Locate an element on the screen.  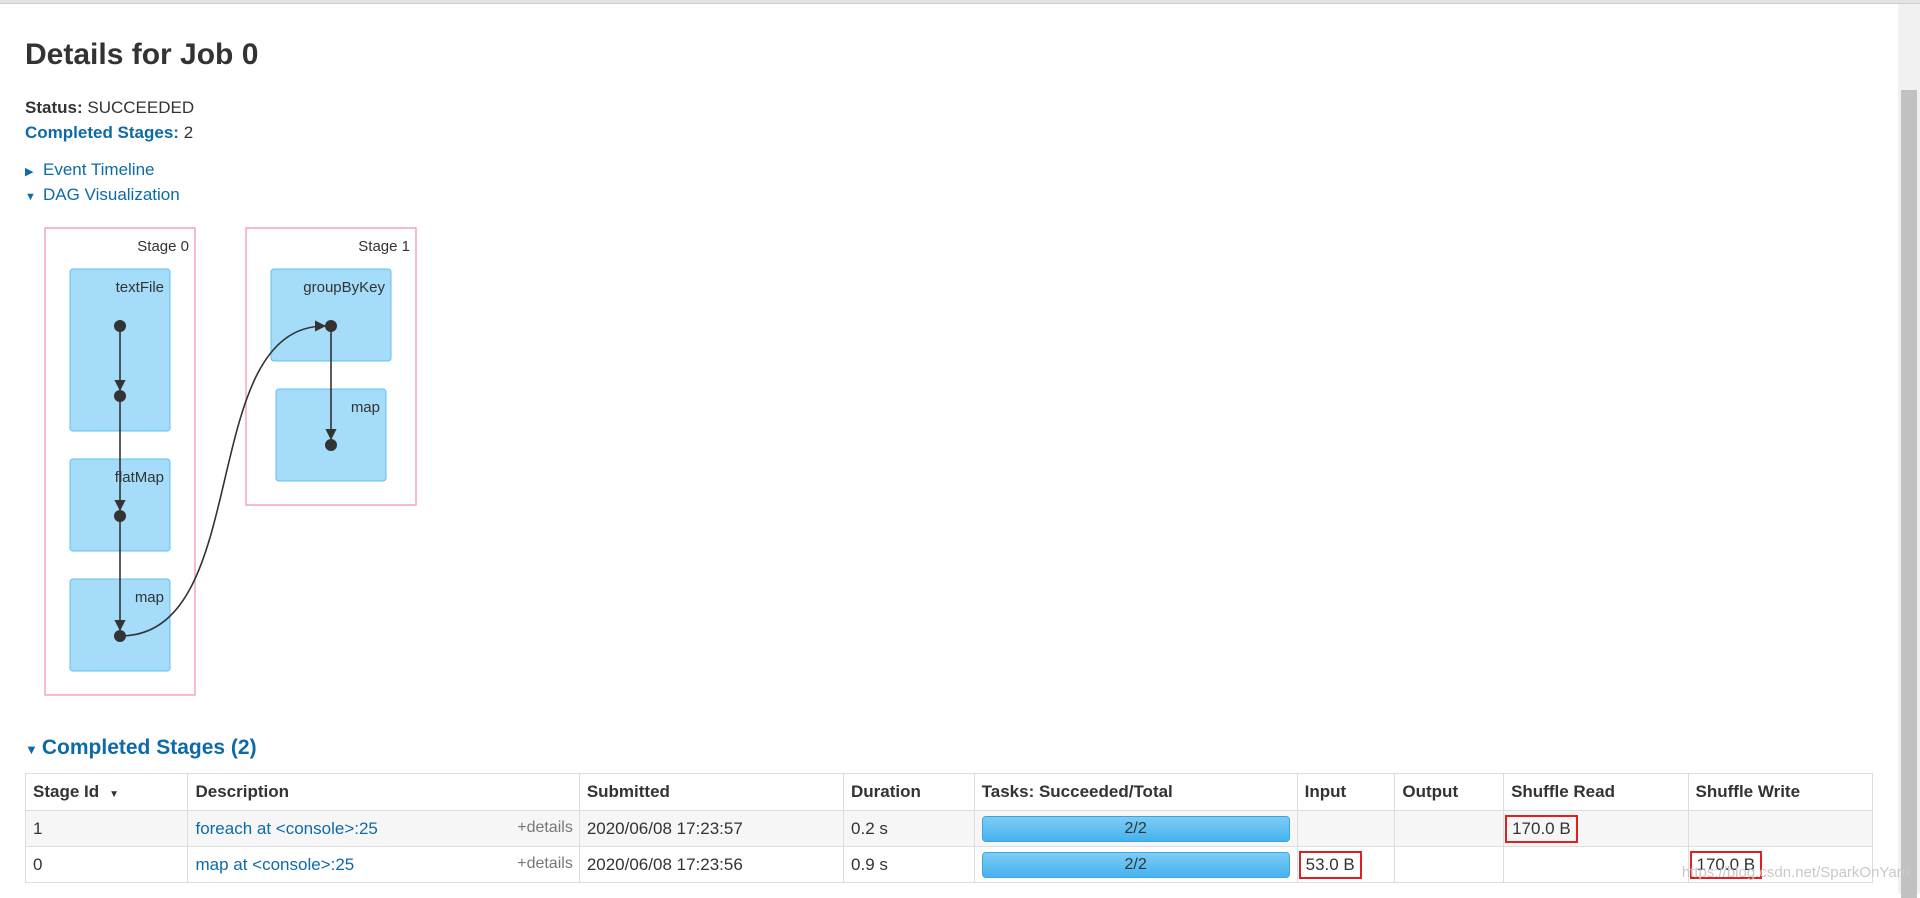
stage-1-cluster is located at coordinates (331, 366).